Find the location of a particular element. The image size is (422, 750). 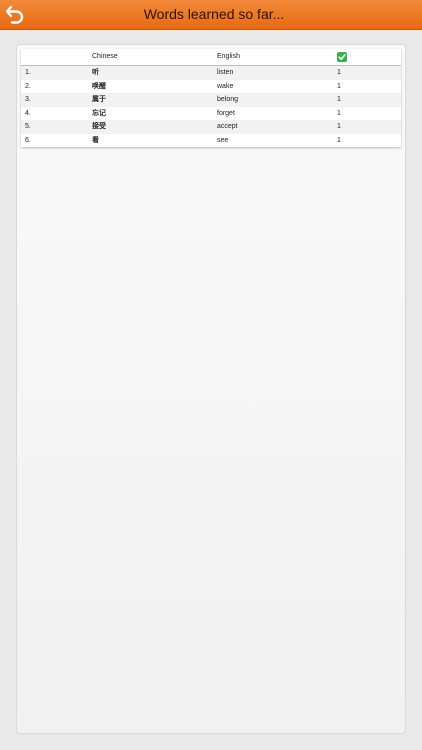

english-word: see is located at coordinates (223, 140).